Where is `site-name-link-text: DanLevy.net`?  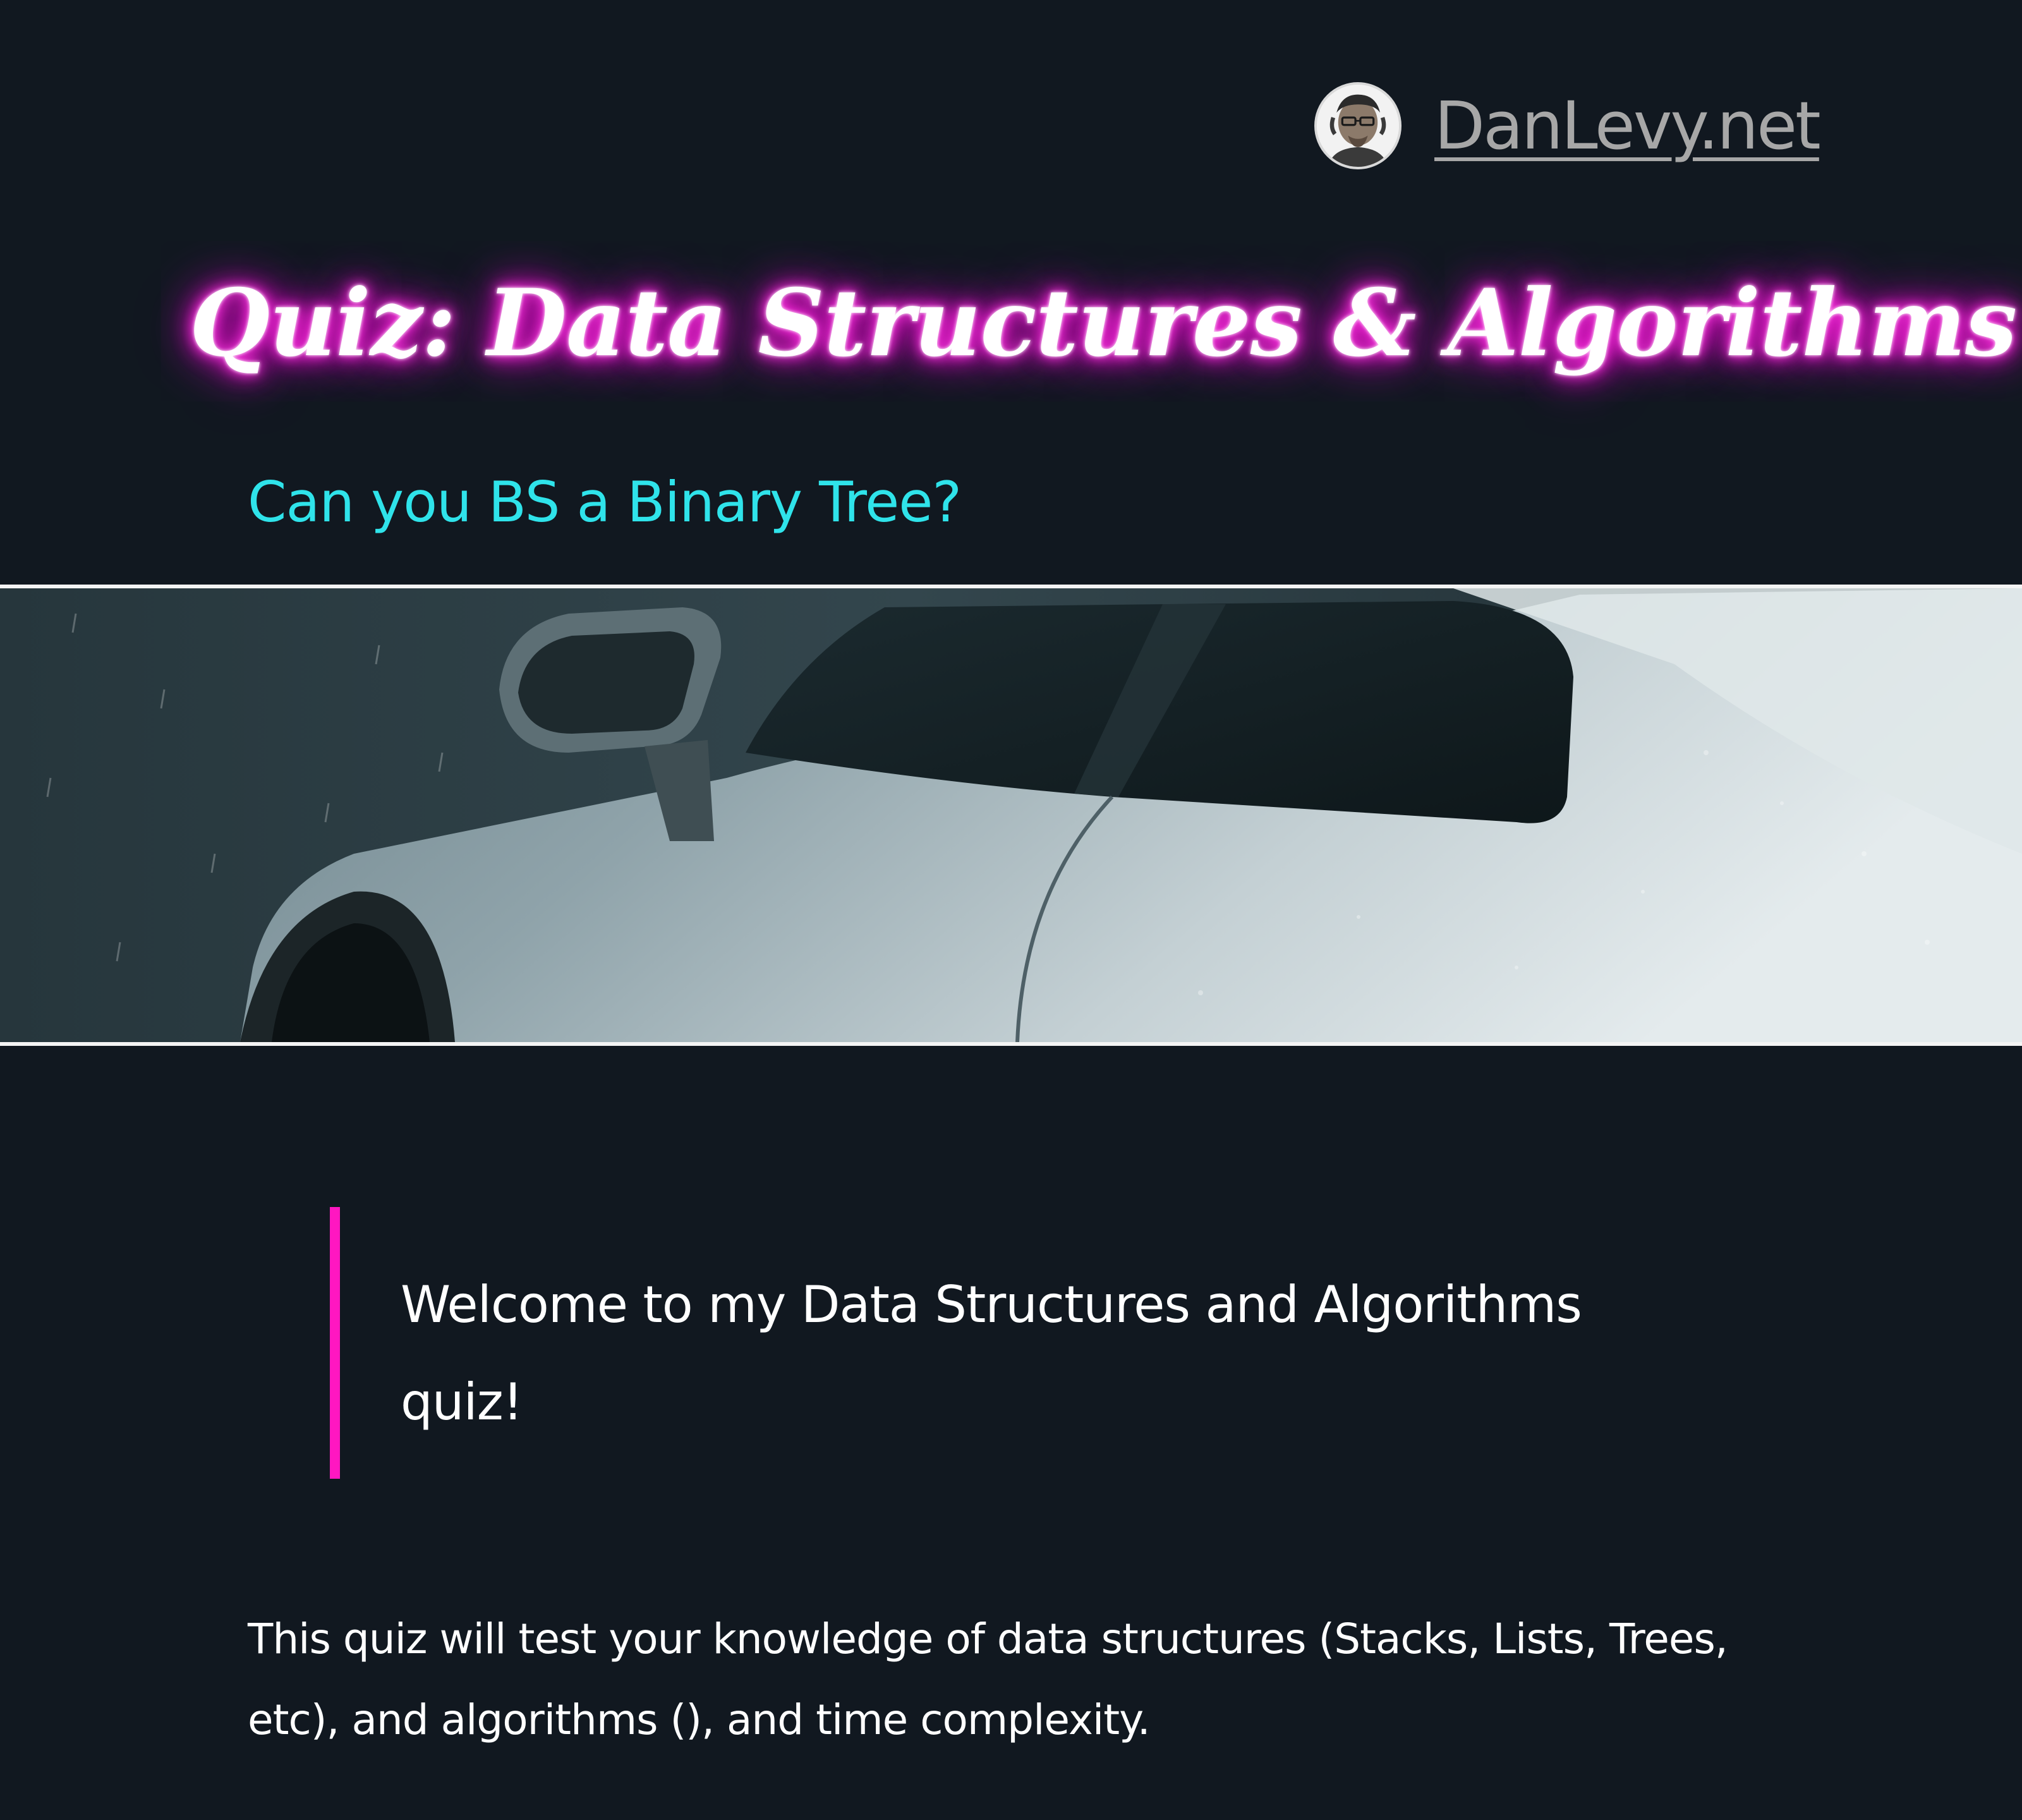 site-name-link-text: DanLevy.net is located at coordinates (1627, 126).